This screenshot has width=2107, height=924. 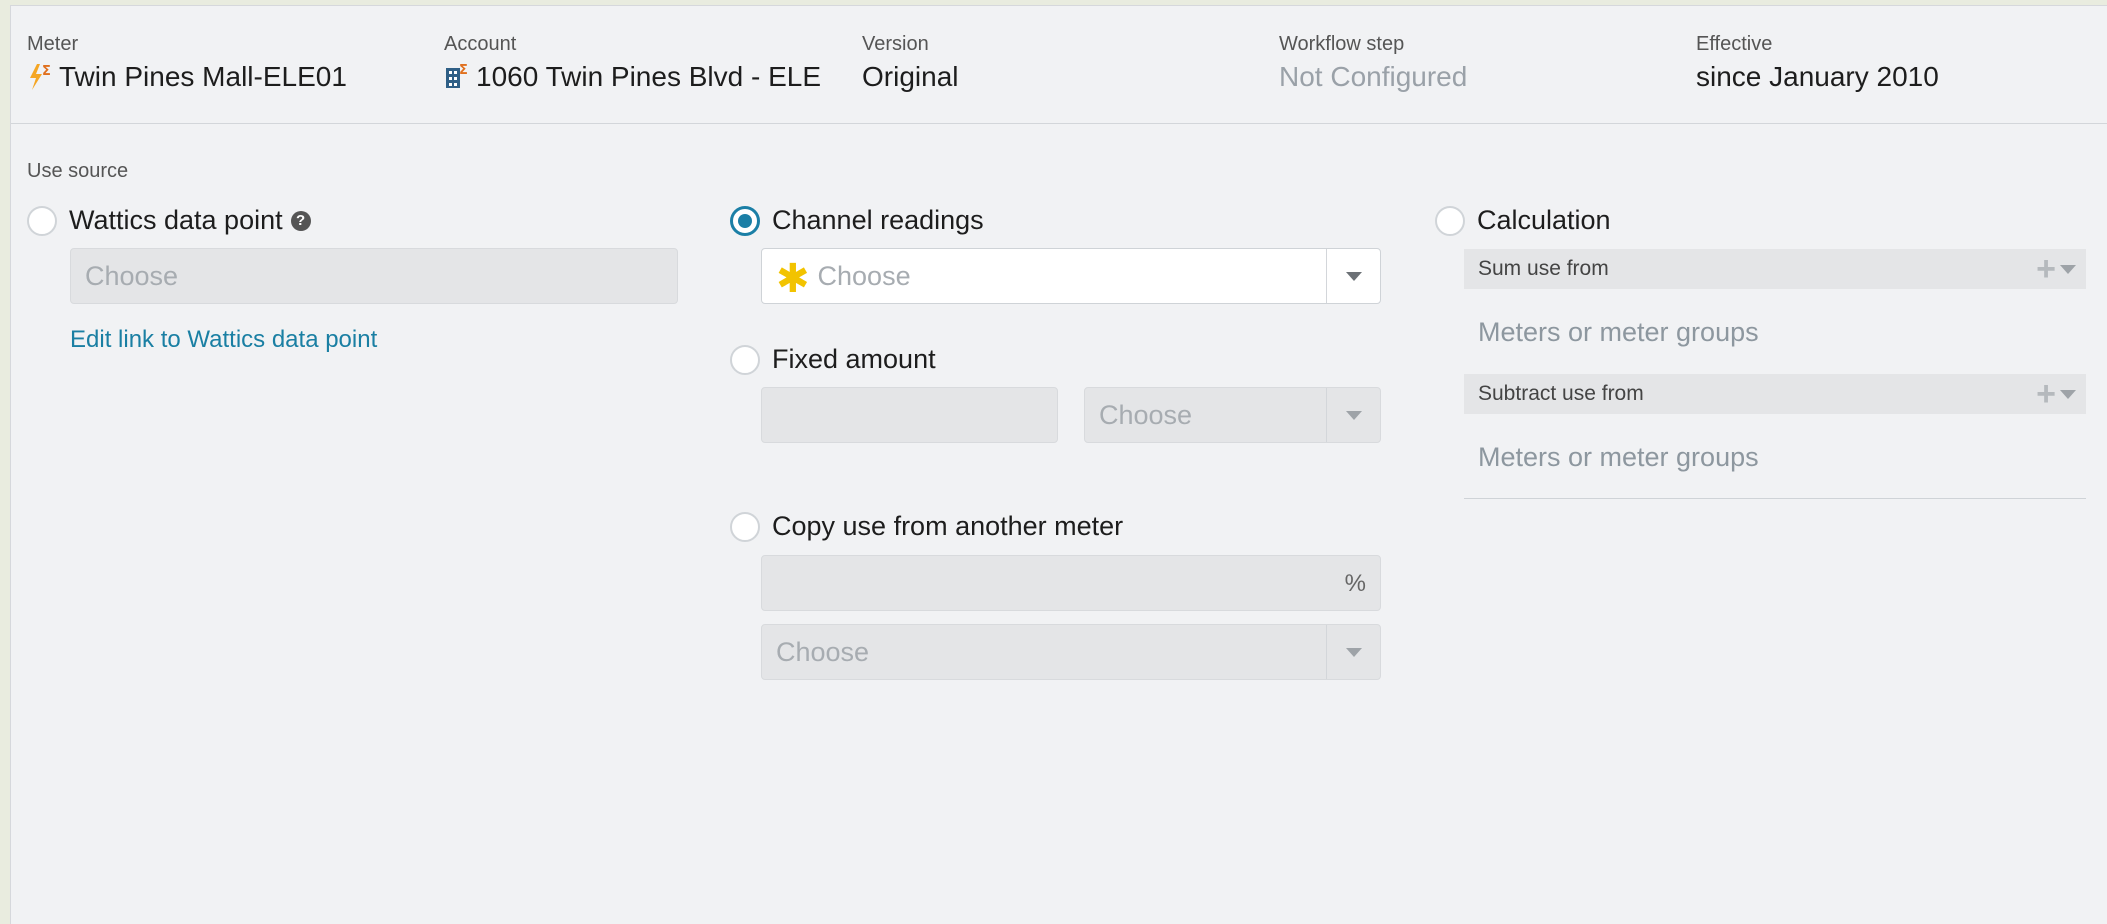 What do you see at coordinates (909, 415) in the screenshot?
I see `fixed-amount-input` at bounding box center [909, 415].